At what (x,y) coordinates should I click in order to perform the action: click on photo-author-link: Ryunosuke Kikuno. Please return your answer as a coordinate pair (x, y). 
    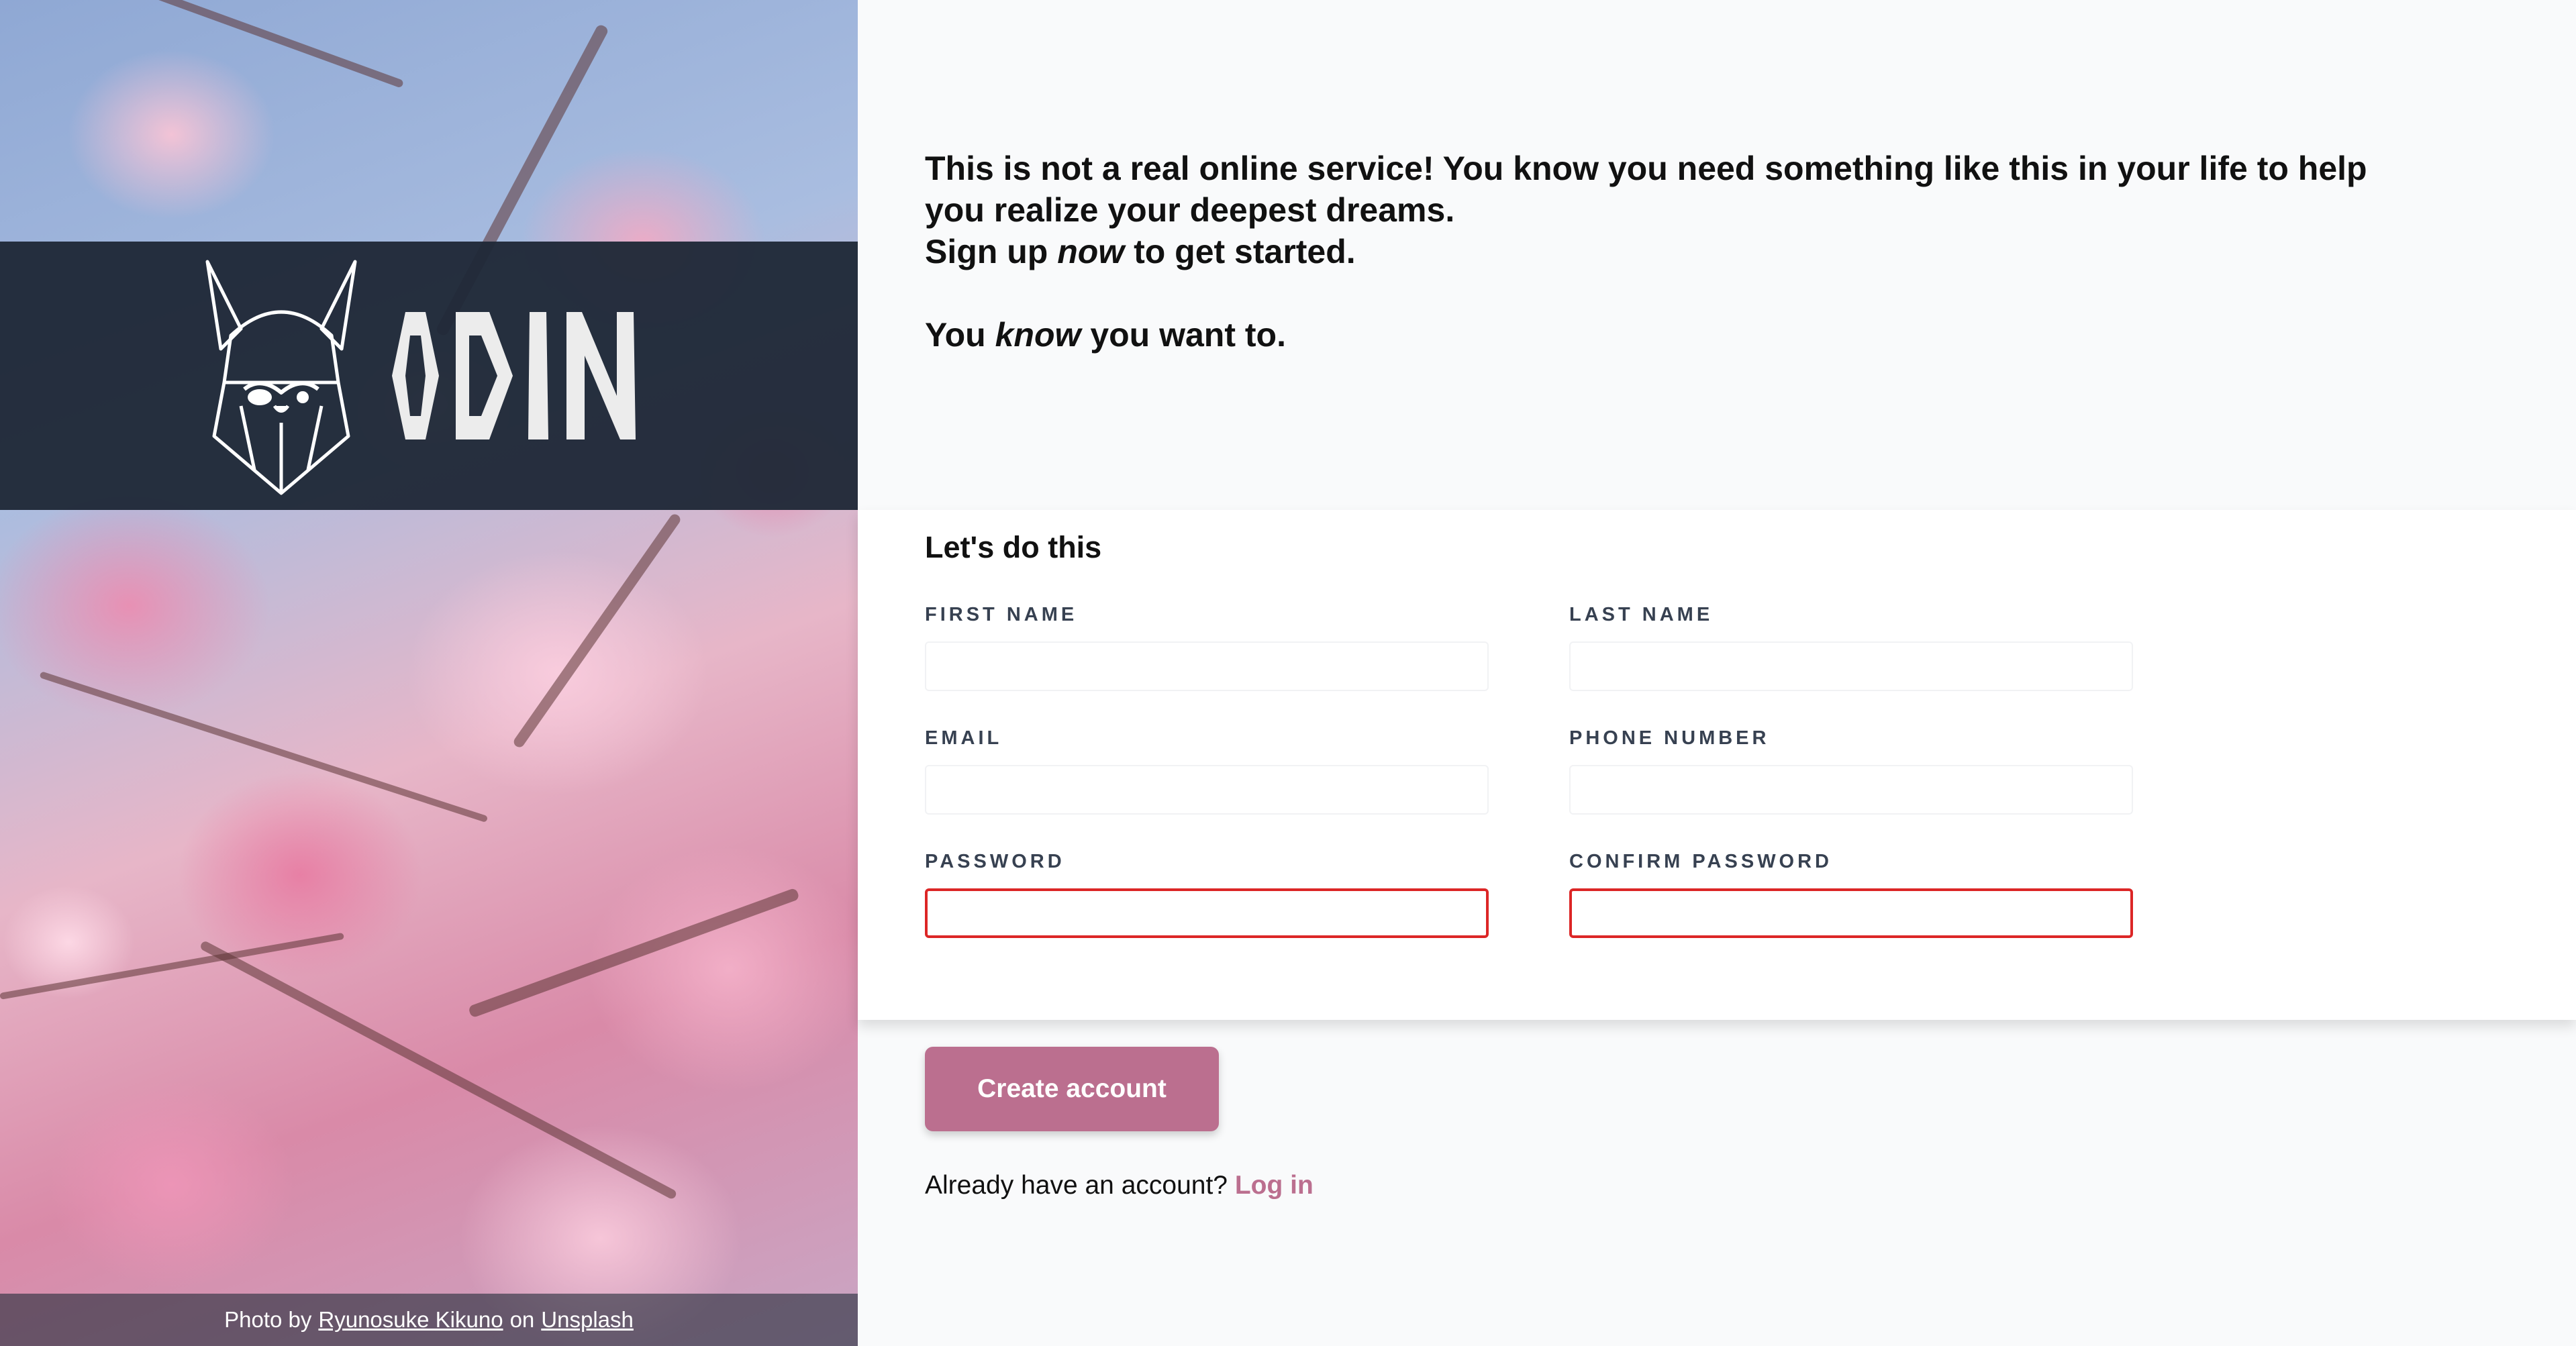
    Looking at the image, I should click on (410, 1320).